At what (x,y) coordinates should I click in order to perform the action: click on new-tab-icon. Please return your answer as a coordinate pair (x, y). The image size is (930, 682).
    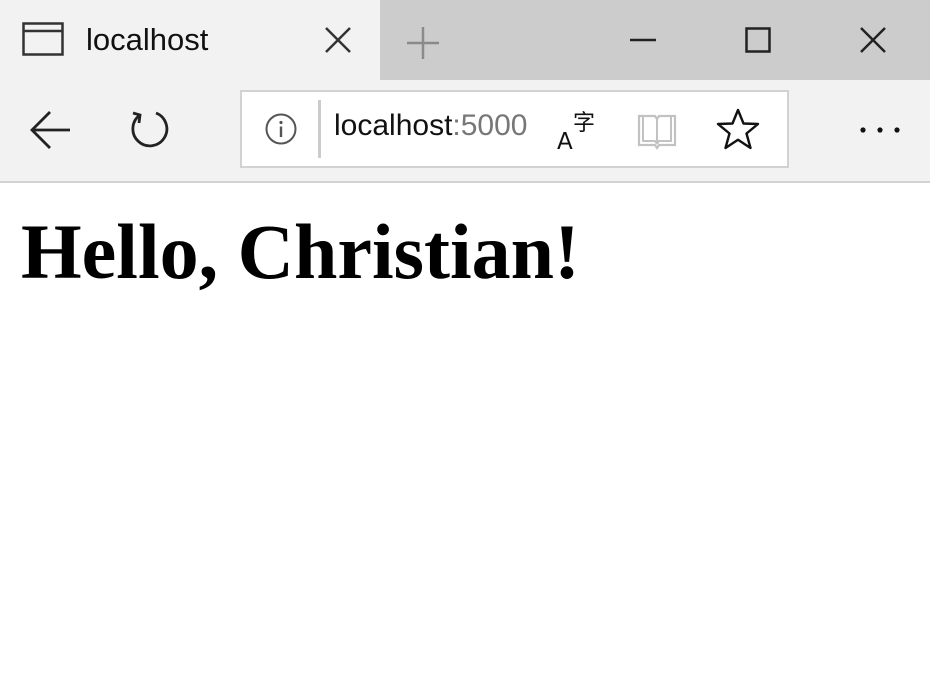
    Looking at the image, I should click on (423, 43).